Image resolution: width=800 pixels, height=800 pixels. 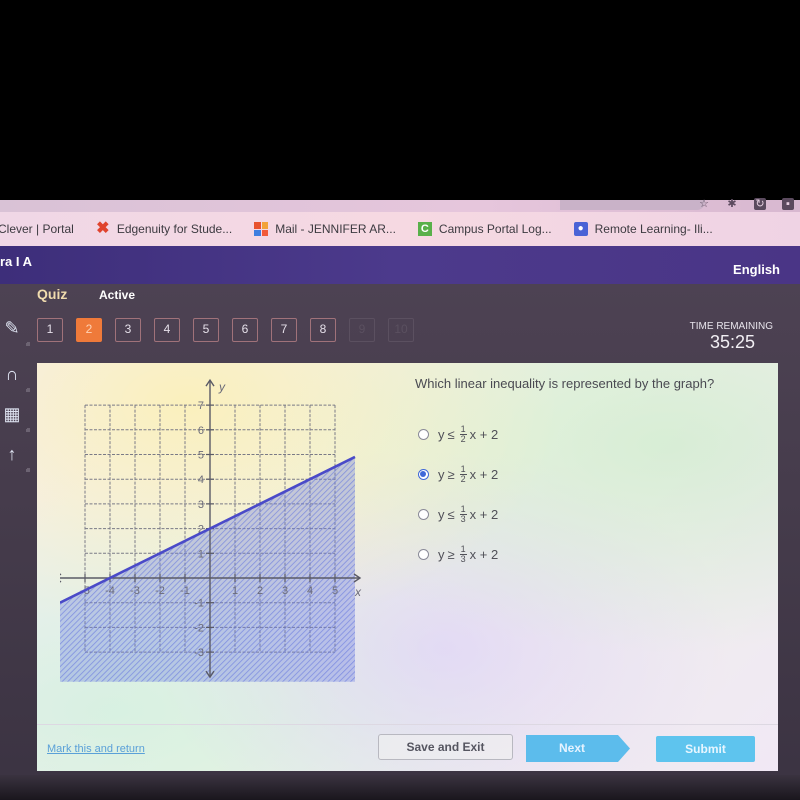 I want to click on fraction-denominator: 3, so click(x=463, y=518).